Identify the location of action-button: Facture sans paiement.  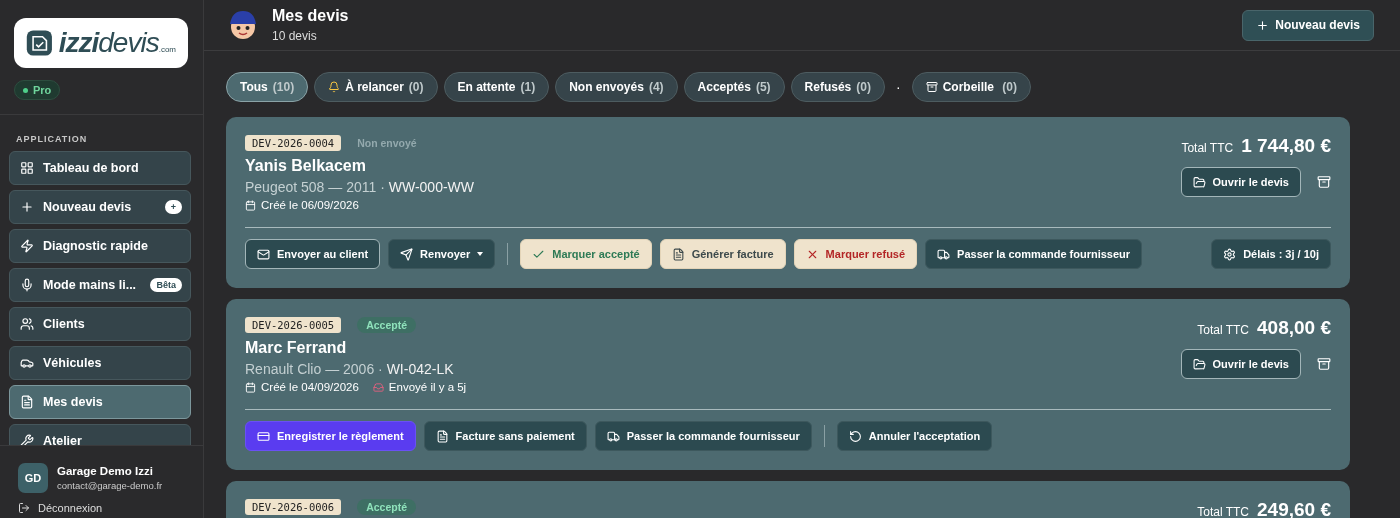
(505, 436).